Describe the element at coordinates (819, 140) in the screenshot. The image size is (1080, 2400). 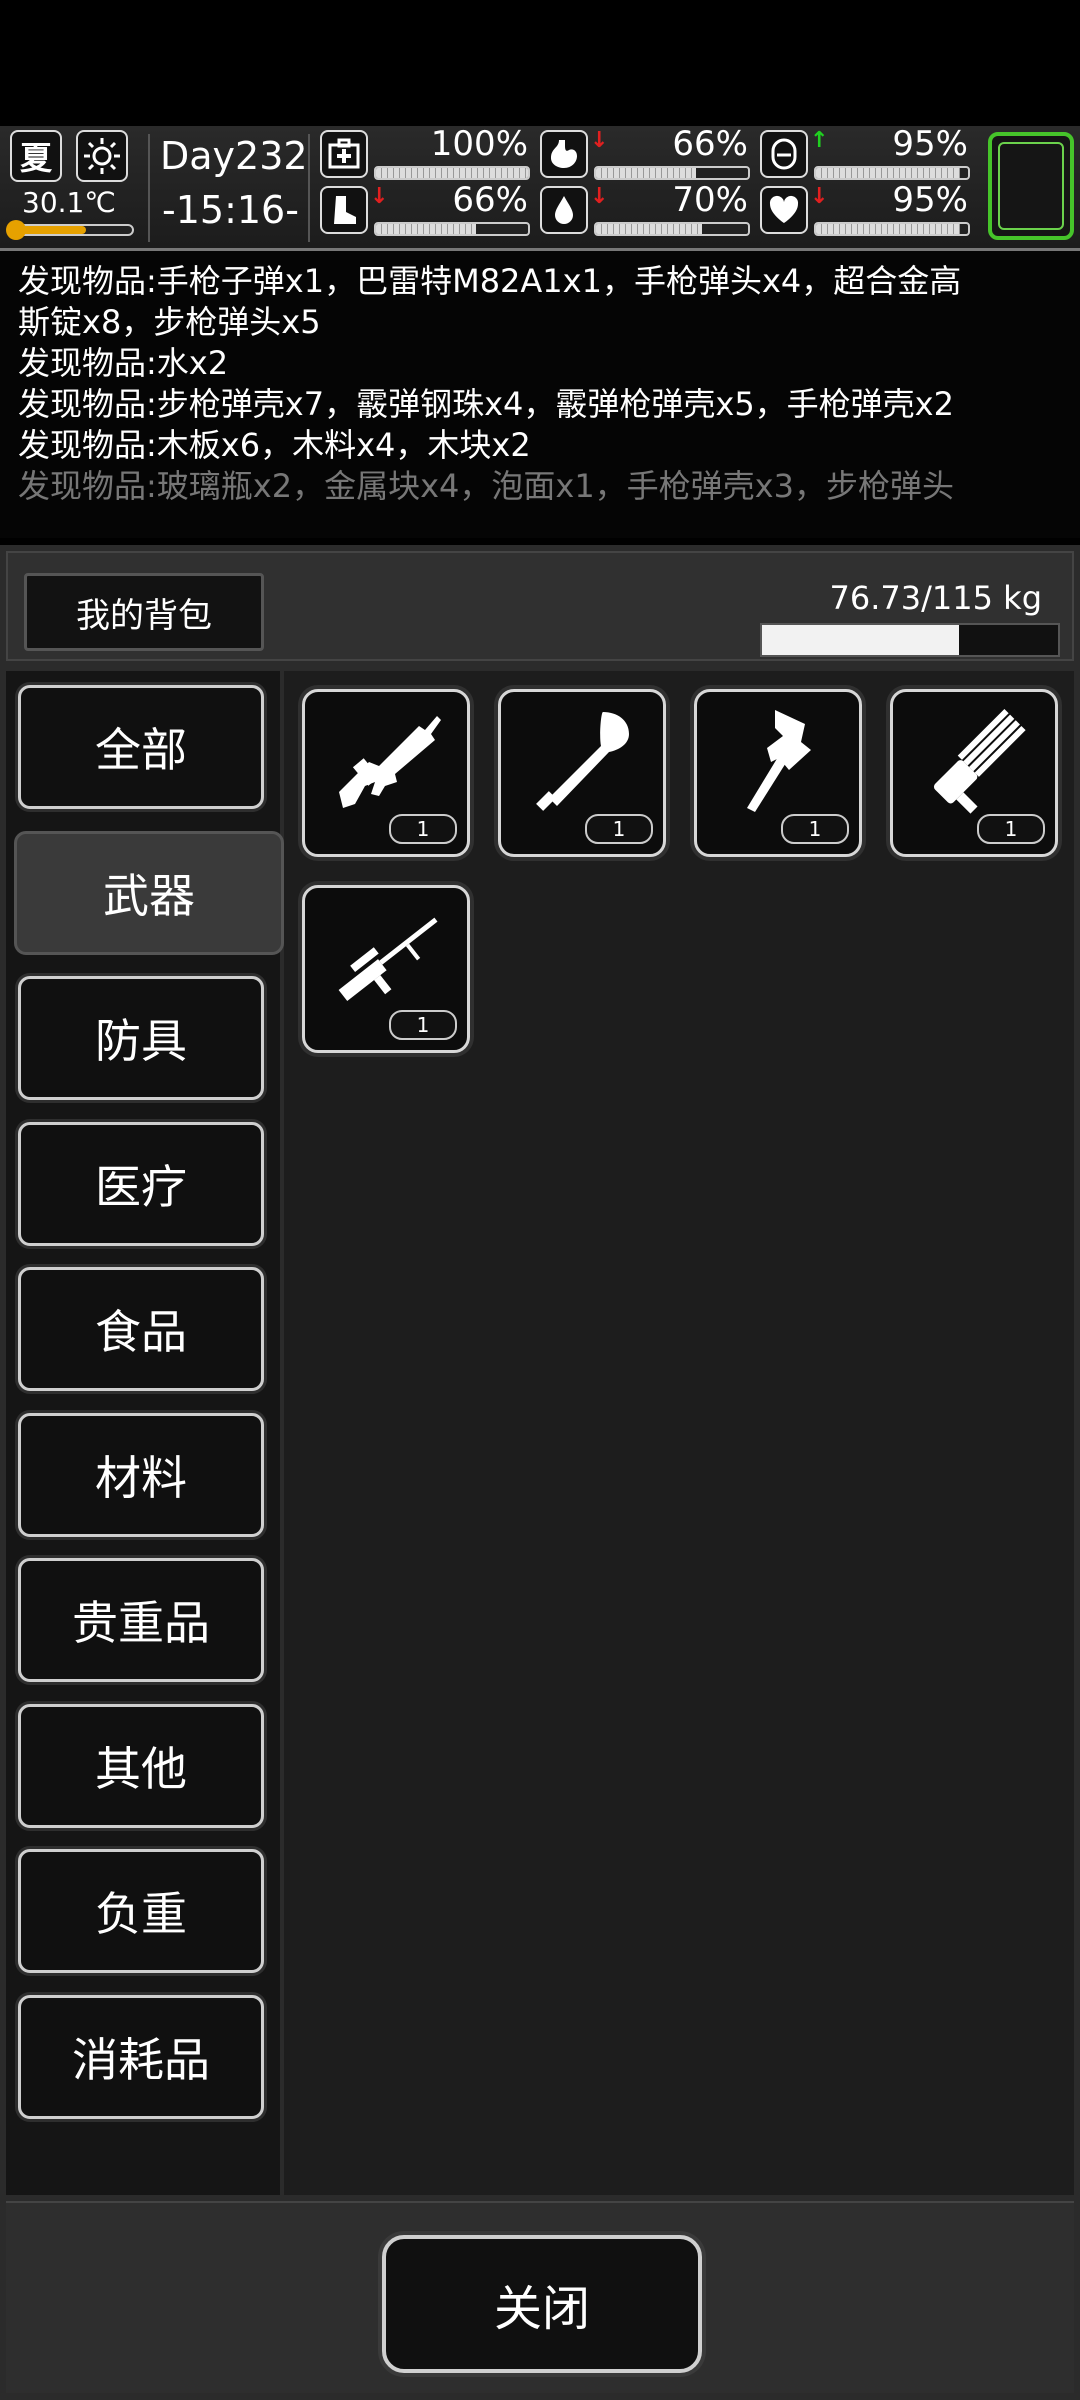
I see `trend-arrow-icon: ↑` at that location.